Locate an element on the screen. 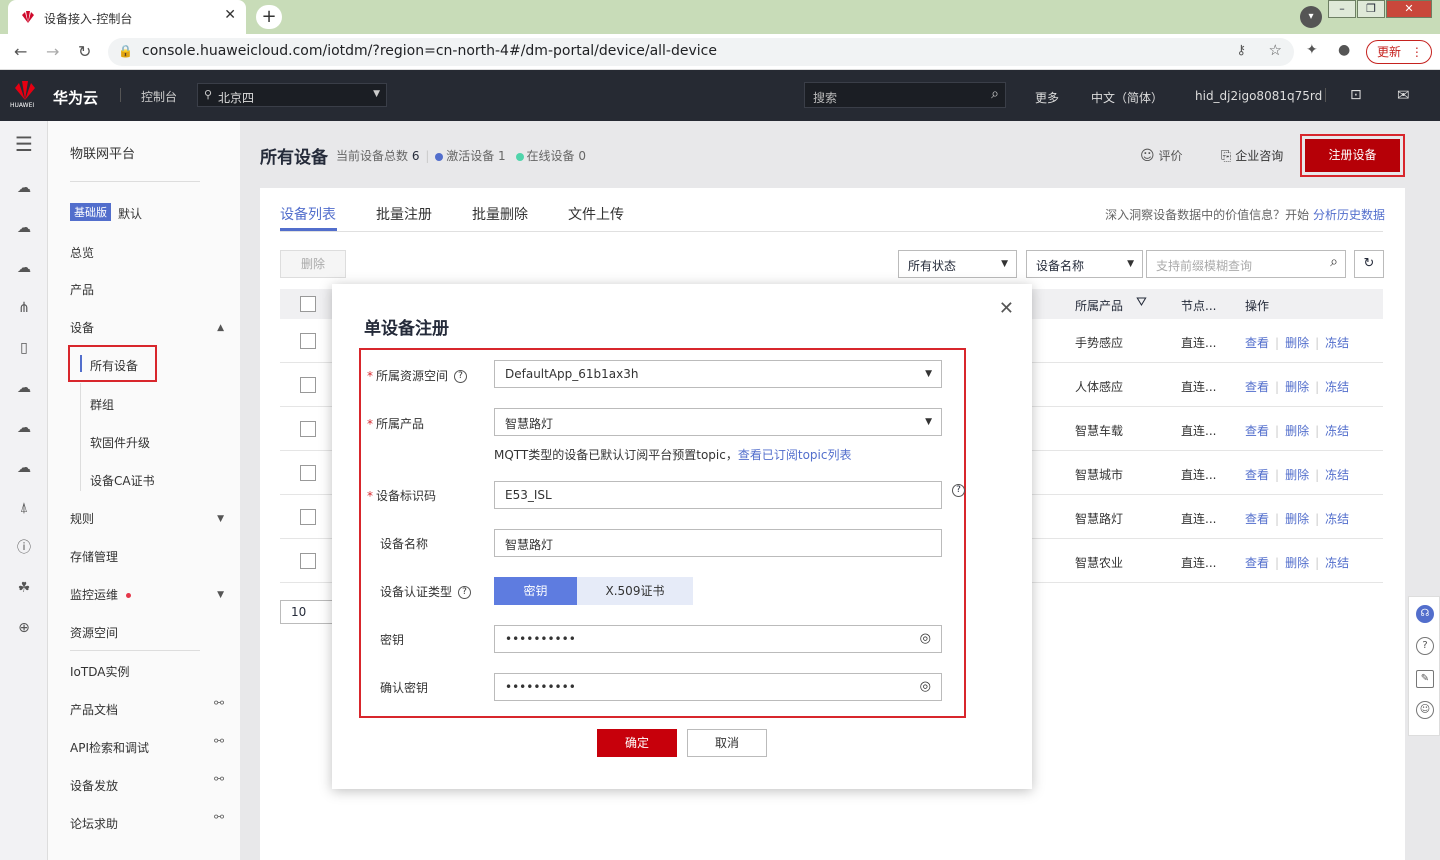  update-browser-button: 更新 ⋮ is located at coordinates (1399, 52).